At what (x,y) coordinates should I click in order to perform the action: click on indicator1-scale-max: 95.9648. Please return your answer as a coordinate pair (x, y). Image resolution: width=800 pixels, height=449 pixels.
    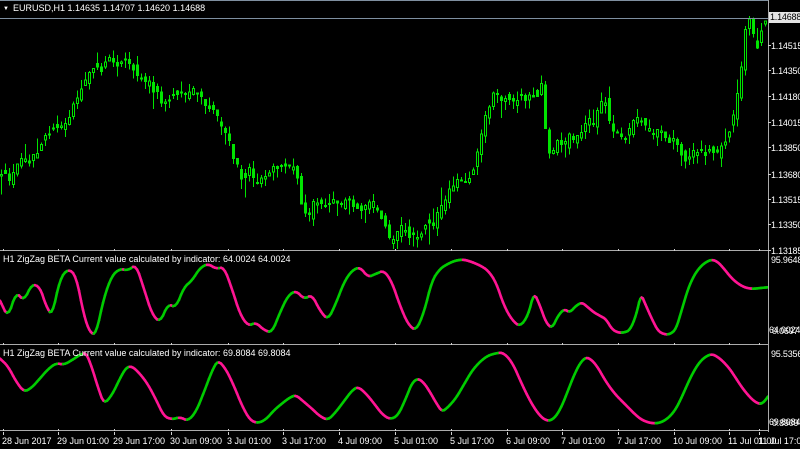
    Looking at the image, I should click on (785, 260).